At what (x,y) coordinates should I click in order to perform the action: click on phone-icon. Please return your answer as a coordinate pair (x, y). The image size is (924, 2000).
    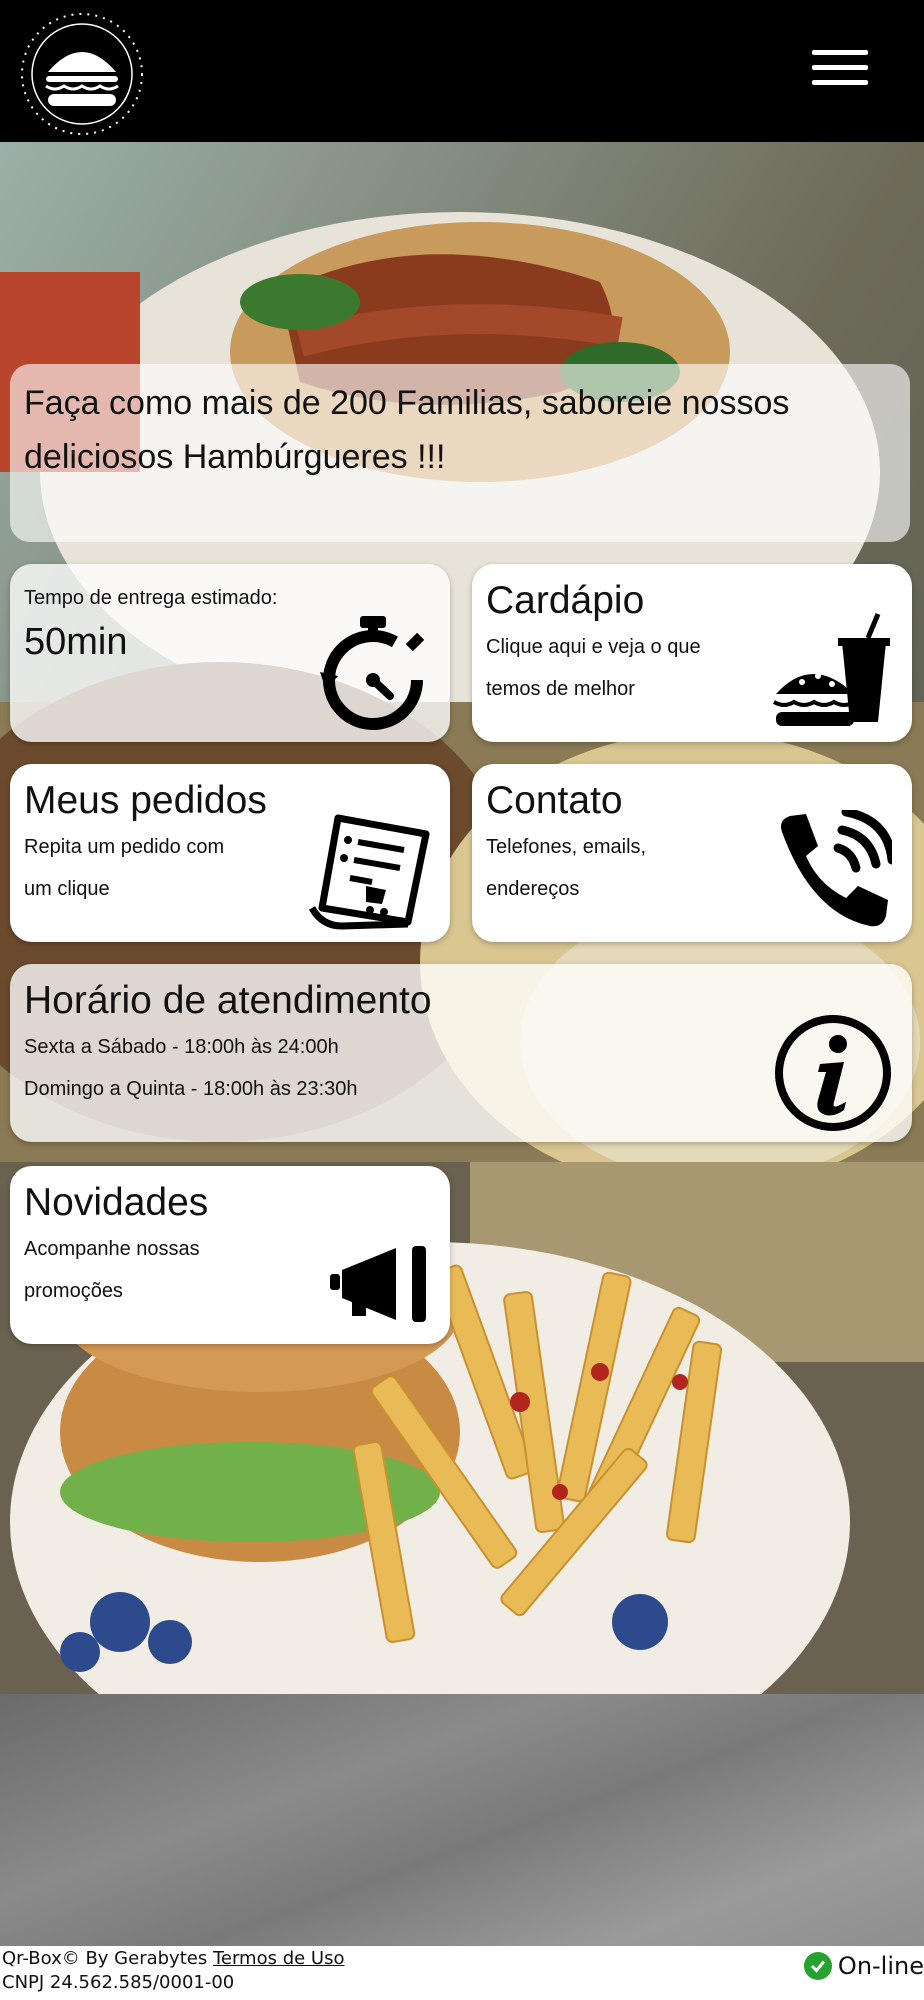
    Looking at the image, I should click on (834, 873).